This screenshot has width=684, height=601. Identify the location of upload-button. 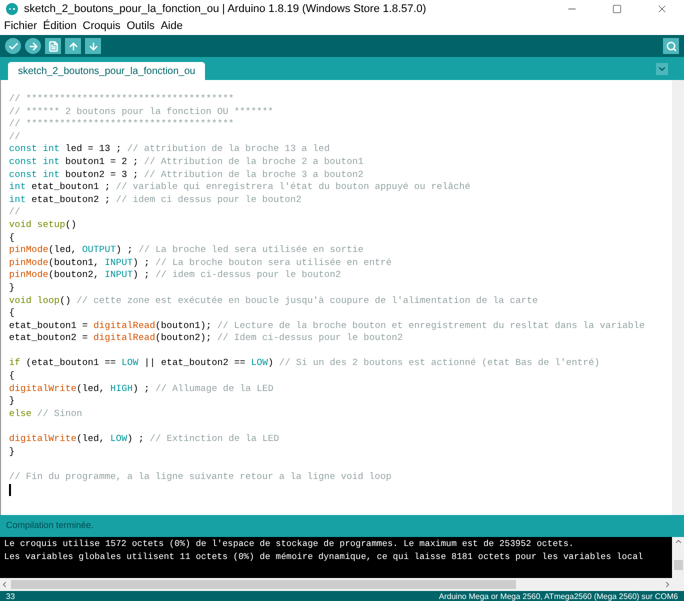
(33, 46).